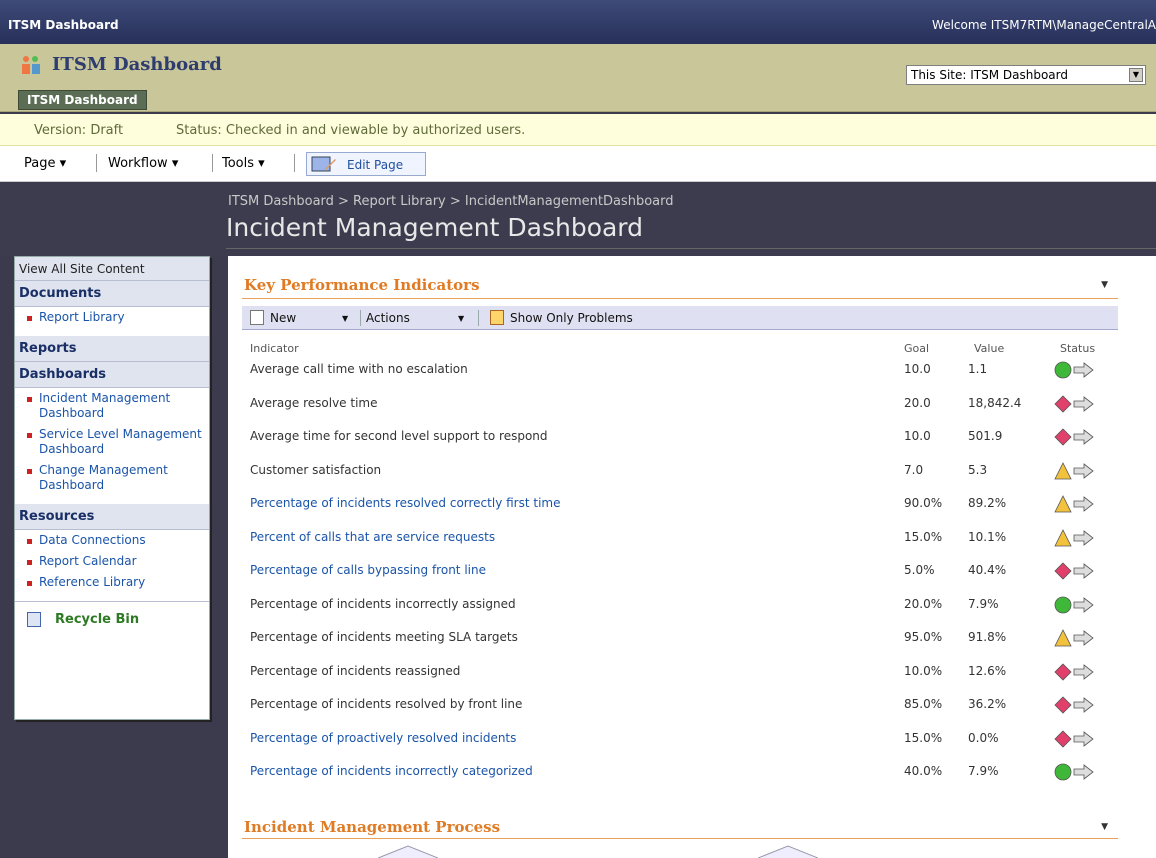 This screenshot has width=1156, height=858. Describe the element at coordinates (923, 704) in the screenshot. I see `kpi-goal: 85.0%` at that location.